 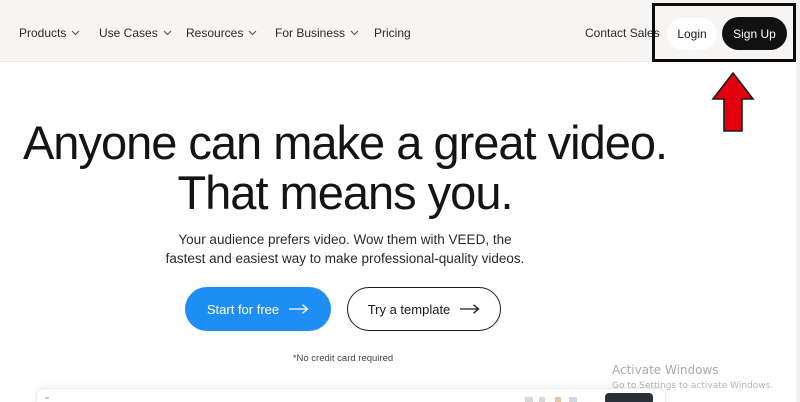 I want to click on nav-pricing: Pricing, so click(x=392, y=33).